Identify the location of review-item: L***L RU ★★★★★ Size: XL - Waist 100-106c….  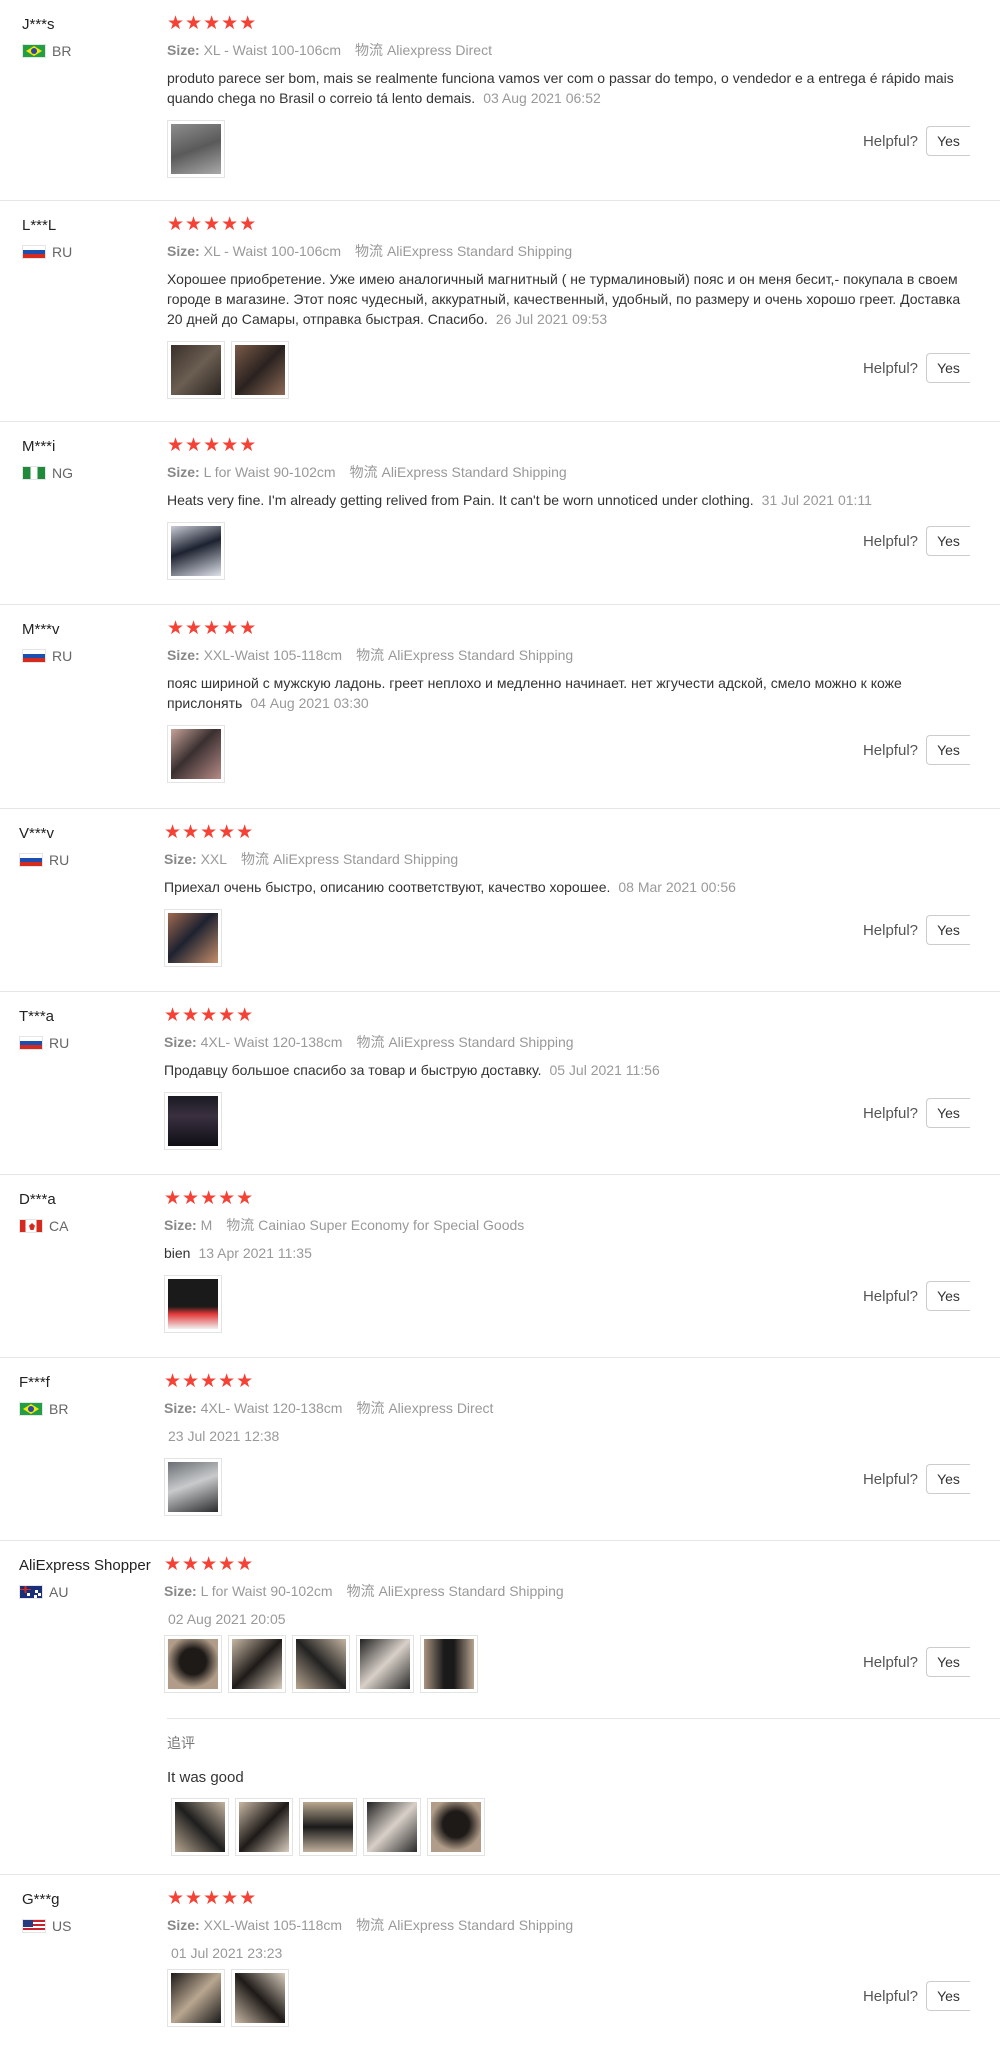
(500, 311).